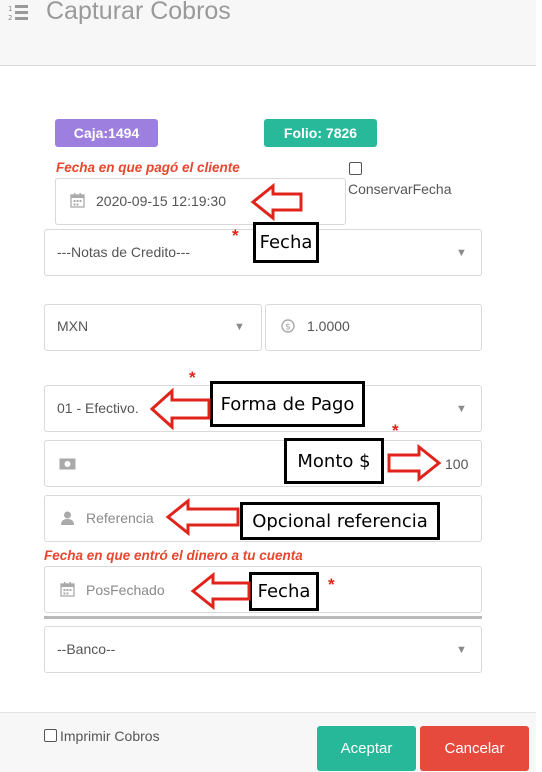  I want to click on aceptar-button: Aceptar, so click(366, 748).